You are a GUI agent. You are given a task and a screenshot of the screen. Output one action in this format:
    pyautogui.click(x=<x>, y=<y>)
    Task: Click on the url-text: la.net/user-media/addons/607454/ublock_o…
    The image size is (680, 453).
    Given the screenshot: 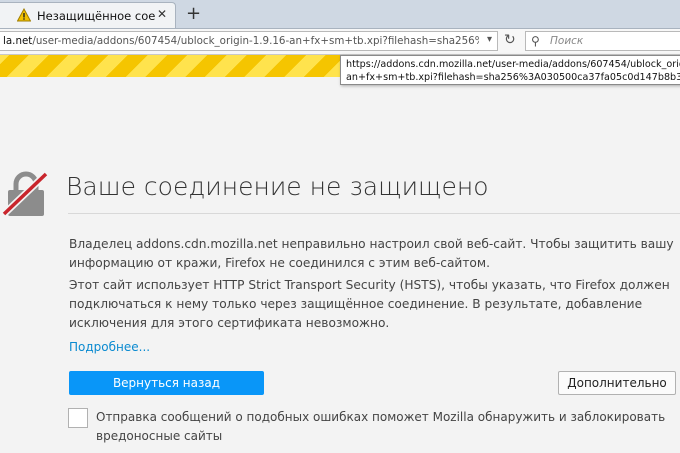 What is the action you would take?
    pyautogui.click(x=241, y=41)
    